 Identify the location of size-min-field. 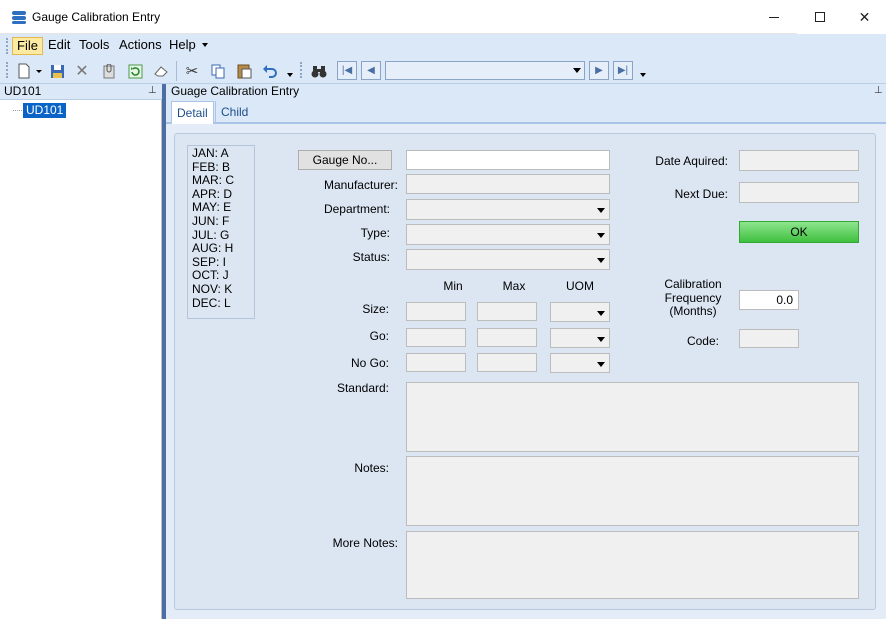
(436, 311).